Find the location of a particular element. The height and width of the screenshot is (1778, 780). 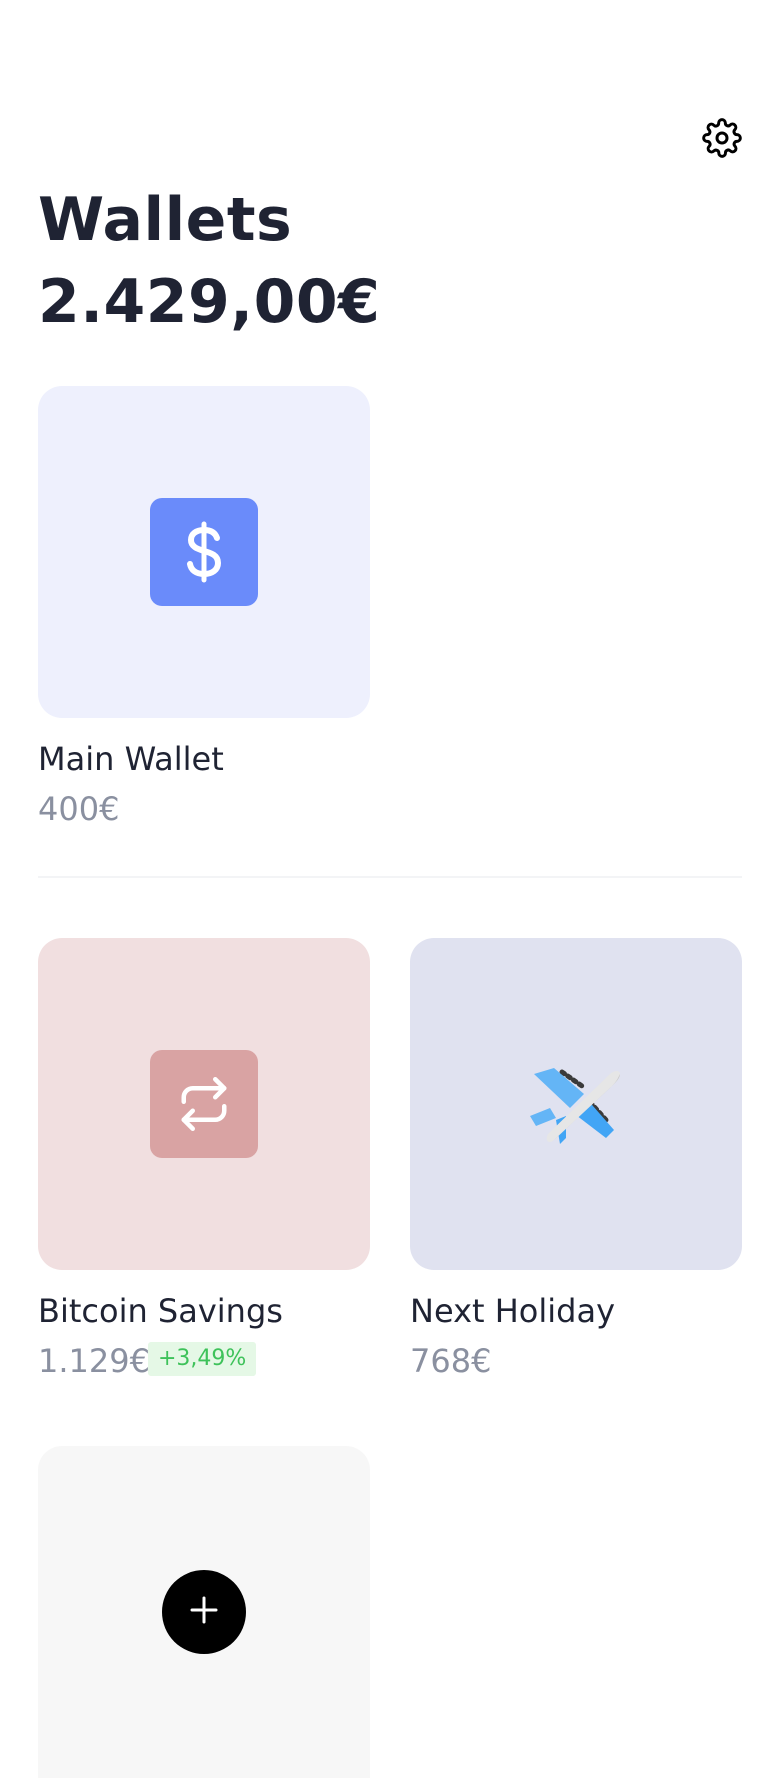

wallet-name: Main Wallet is located at coordinates (131, 759).